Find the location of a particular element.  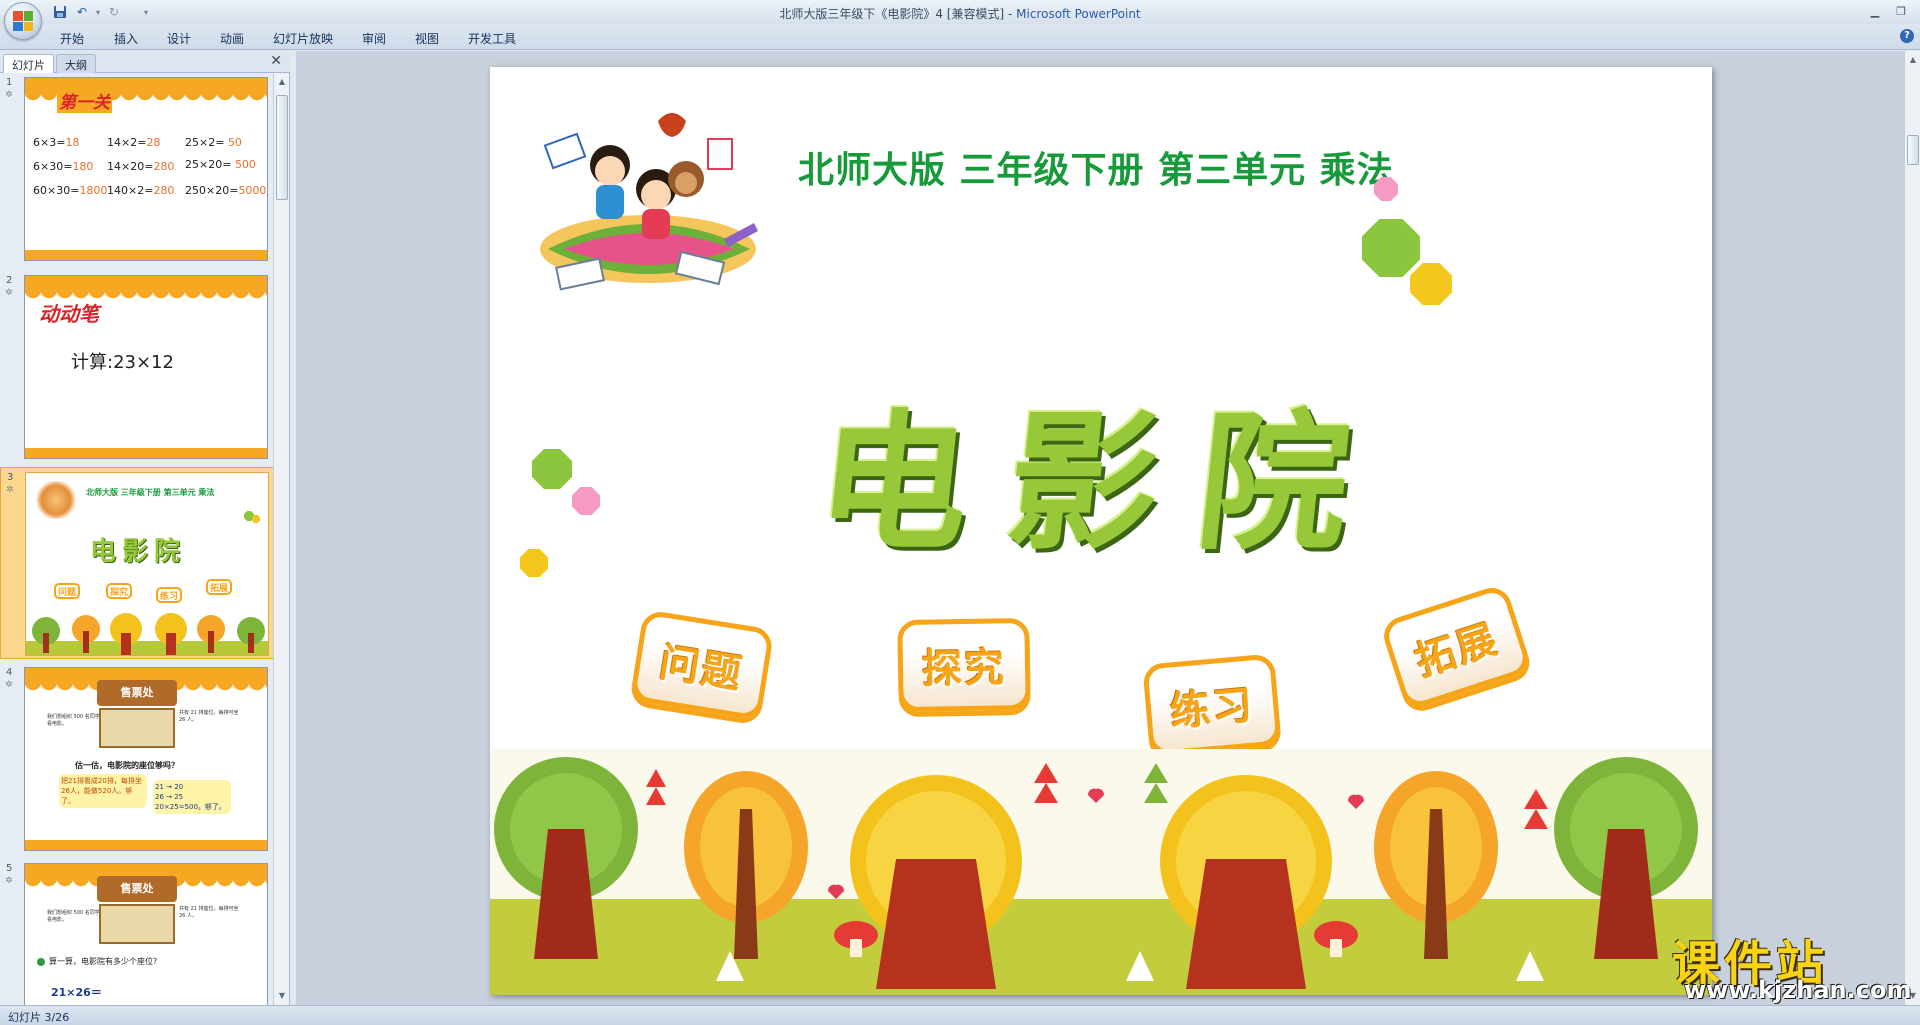

equation: 250×20=5000 is located at coordinates (226, 190).